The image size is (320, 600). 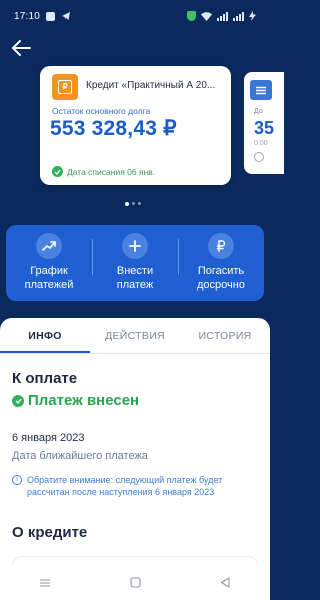 I want to click on info-icon: i, so click(x=17, y=480).